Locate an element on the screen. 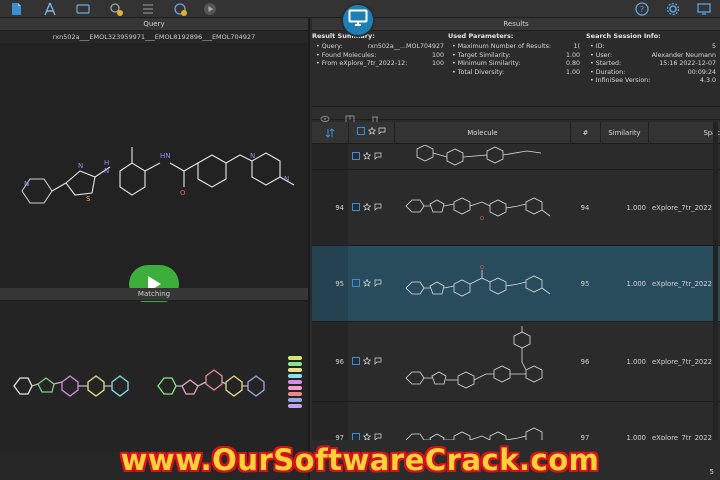 The width and height of the screenshot is (720, 480). row-number: 96 is located at coordinates (330, 361).